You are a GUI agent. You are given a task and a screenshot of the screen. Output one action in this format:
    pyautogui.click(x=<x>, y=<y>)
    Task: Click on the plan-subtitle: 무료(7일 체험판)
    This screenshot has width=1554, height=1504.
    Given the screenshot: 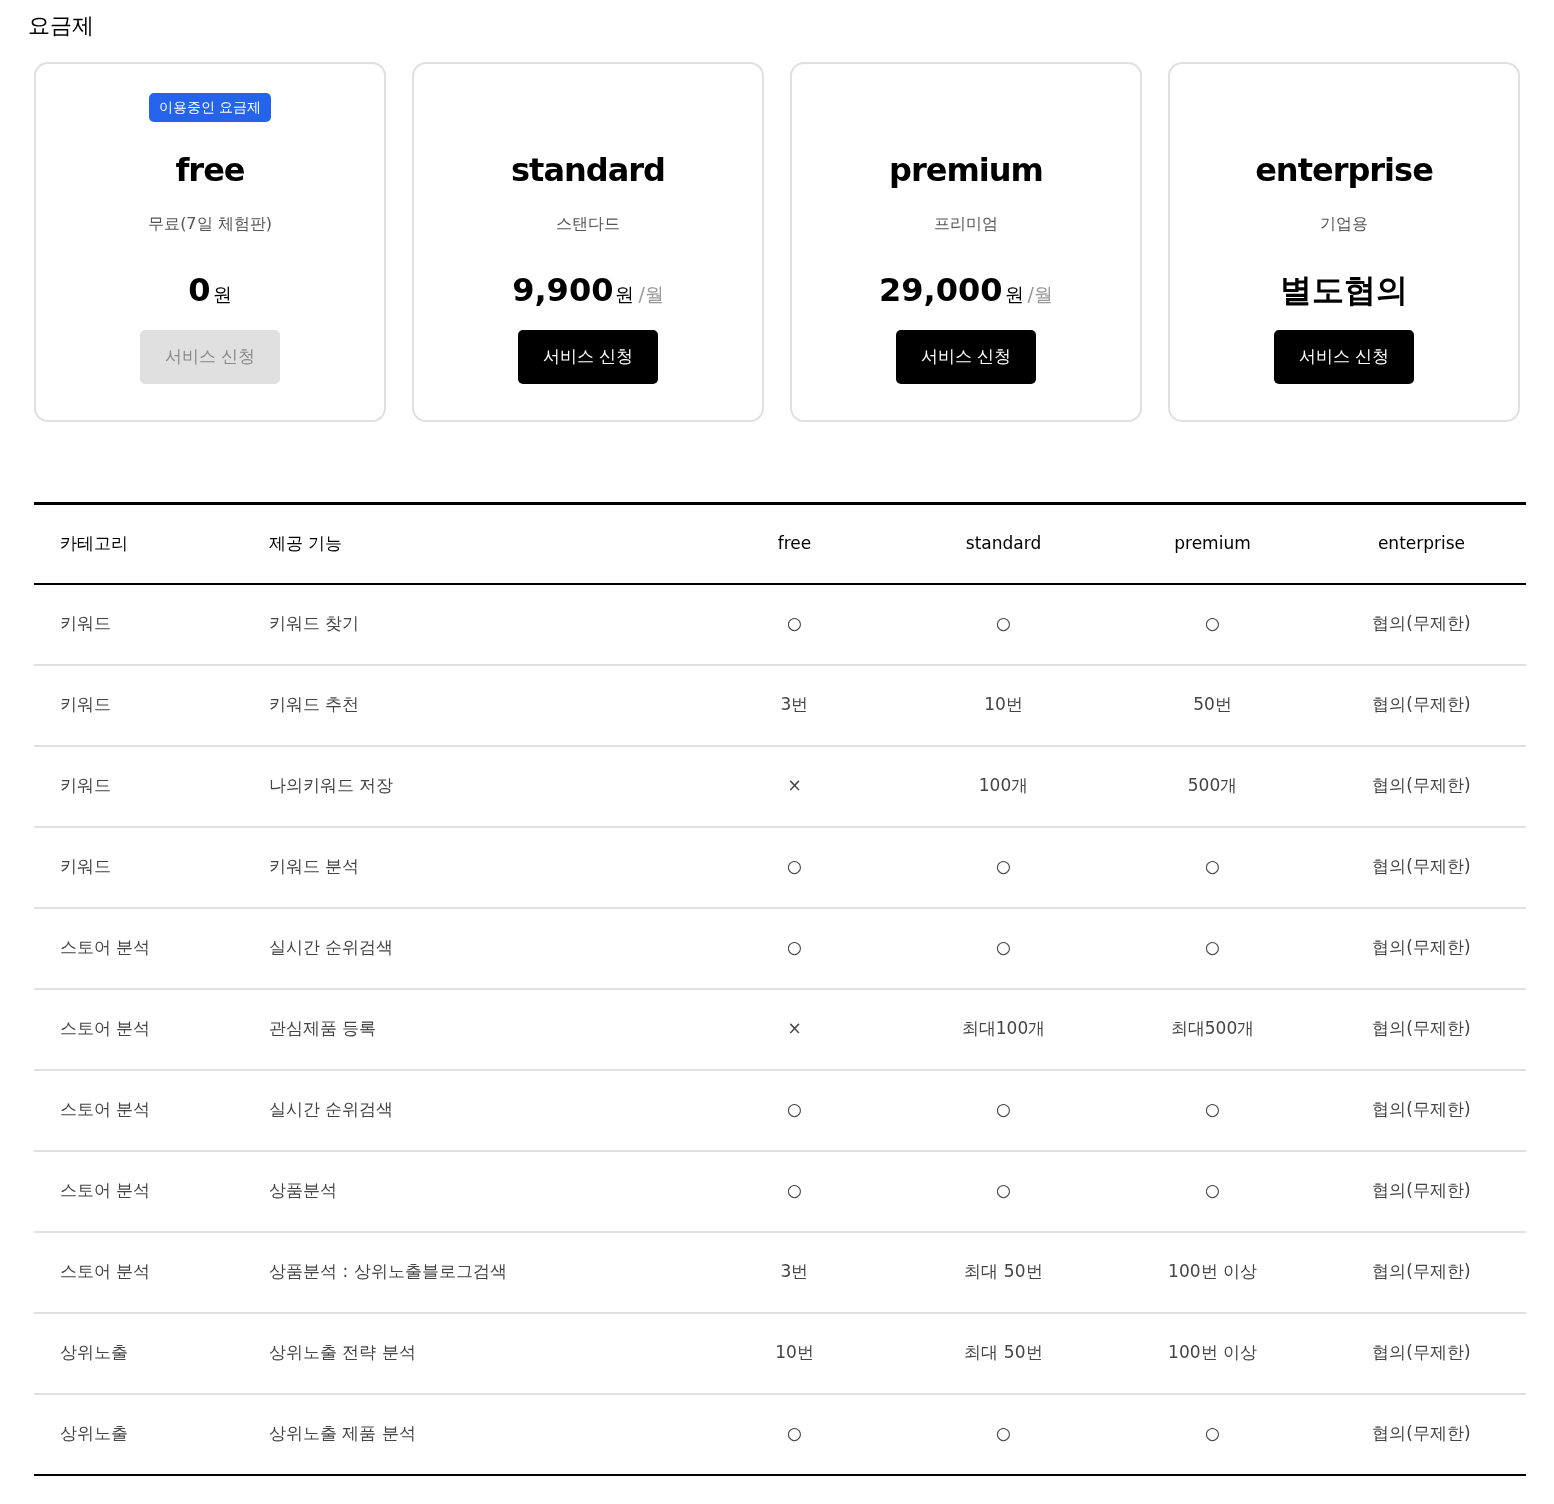 What is the action you would take?
    pyautogui.click(x=210, y=224)
    